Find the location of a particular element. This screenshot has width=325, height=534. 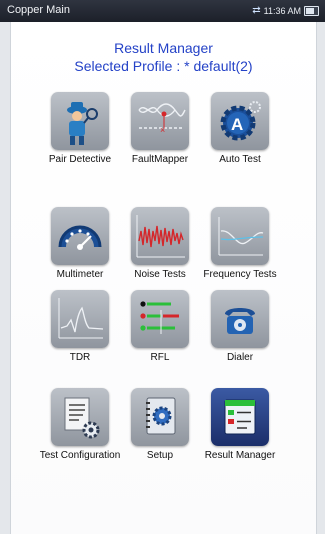

frequency-tests-button: Frequency Tests is located at coordinates (243, 255).